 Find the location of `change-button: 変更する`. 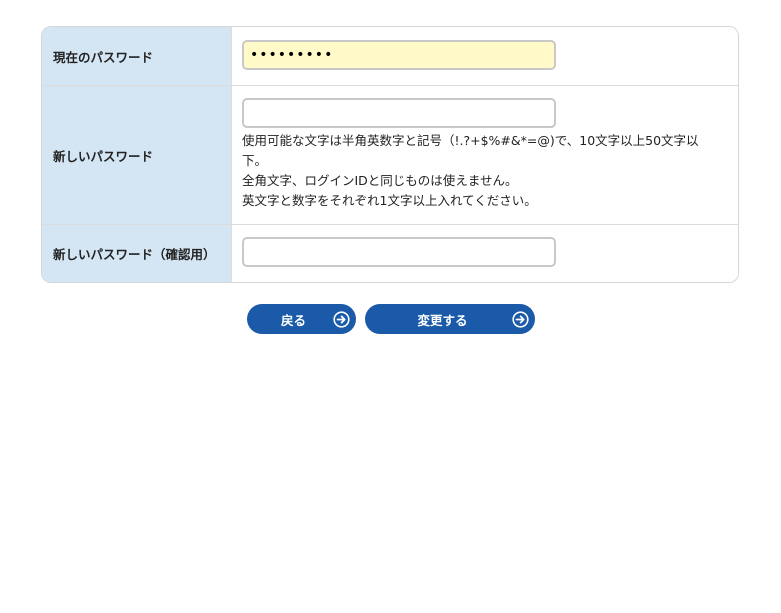

change-button: 変更する is located at coordinates (450, 319).